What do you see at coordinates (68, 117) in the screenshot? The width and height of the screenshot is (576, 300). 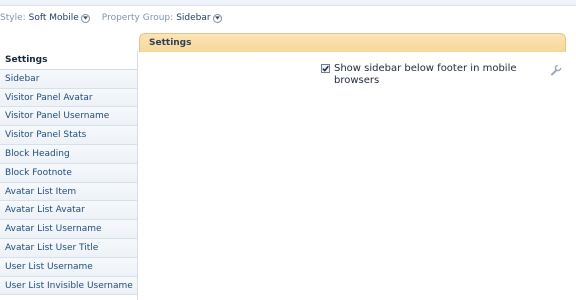 I see `sidebar-item-visitor-panel-username: Visitor Panel Username` at bounding box center [68, 117].